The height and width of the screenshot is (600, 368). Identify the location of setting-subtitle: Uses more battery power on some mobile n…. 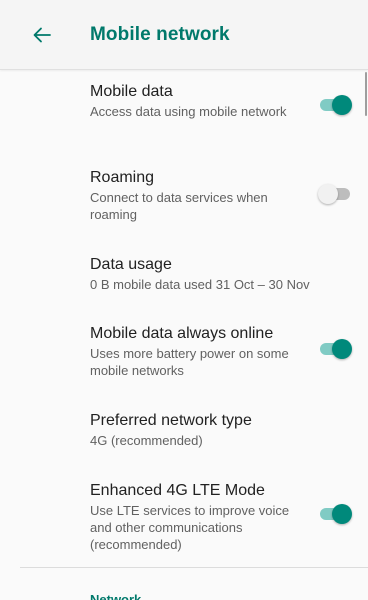
(189, 362).